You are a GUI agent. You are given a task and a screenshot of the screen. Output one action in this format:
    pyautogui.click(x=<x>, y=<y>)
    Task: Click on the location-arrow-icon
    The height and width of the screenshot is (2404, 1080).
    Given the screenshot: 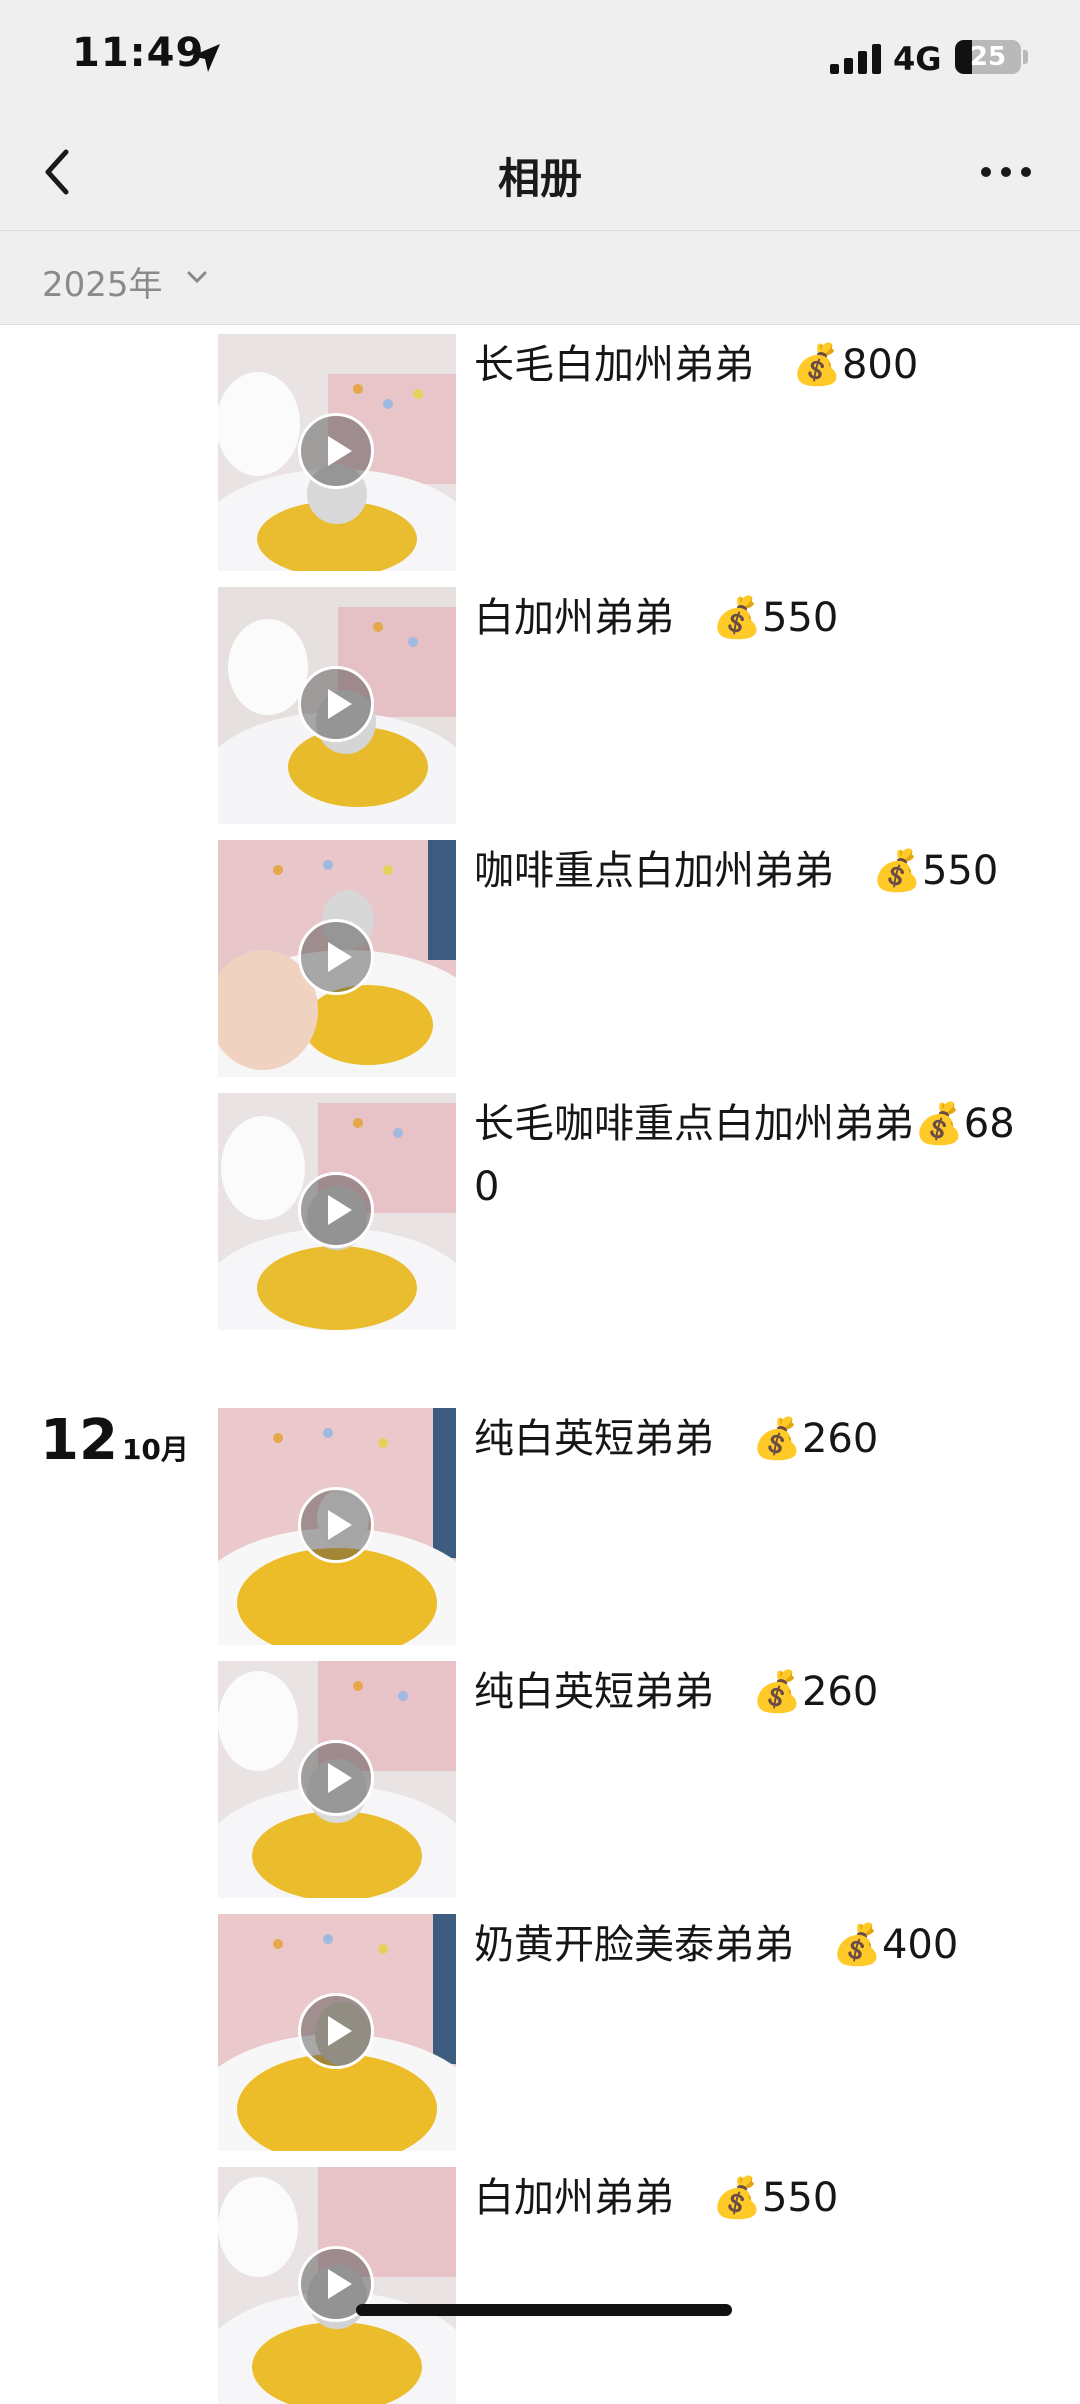 What is the action you would take?
    pyautogui.click(x=206, y=58)
    